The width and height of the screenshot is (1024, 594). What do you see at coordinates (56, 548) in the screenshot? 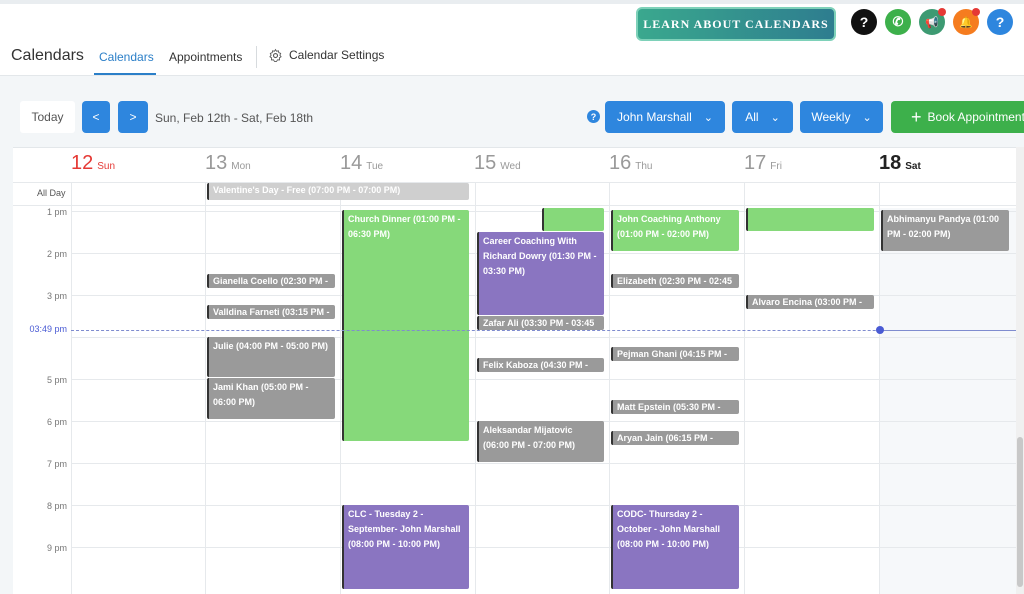
I see `hour-label: 9 pm` at bounding box center [56, 548].